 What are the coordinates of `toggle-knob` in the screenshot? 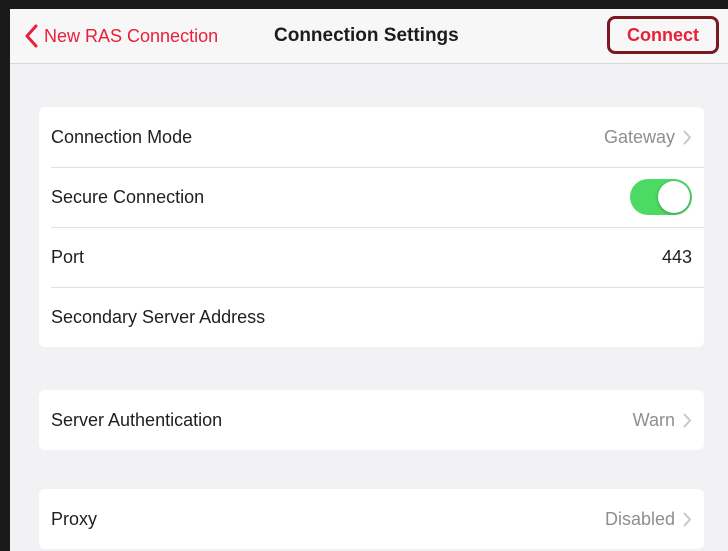 It's located at (674, 197).